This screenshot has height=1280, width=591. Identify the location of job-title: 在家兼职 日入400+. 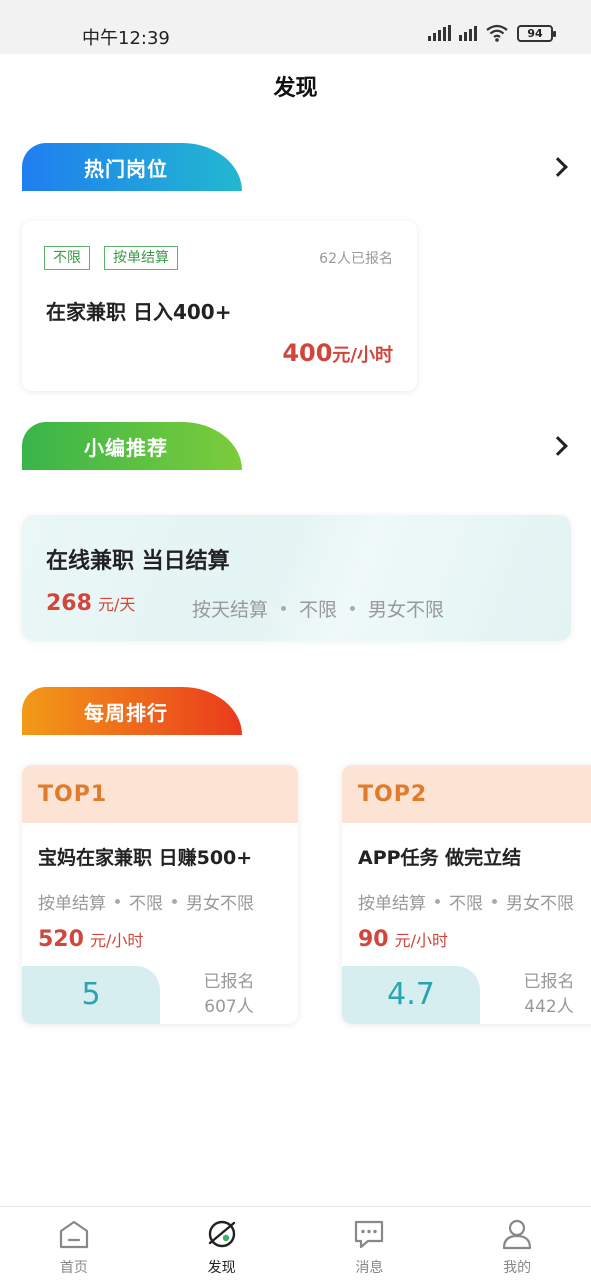
(139, 312).